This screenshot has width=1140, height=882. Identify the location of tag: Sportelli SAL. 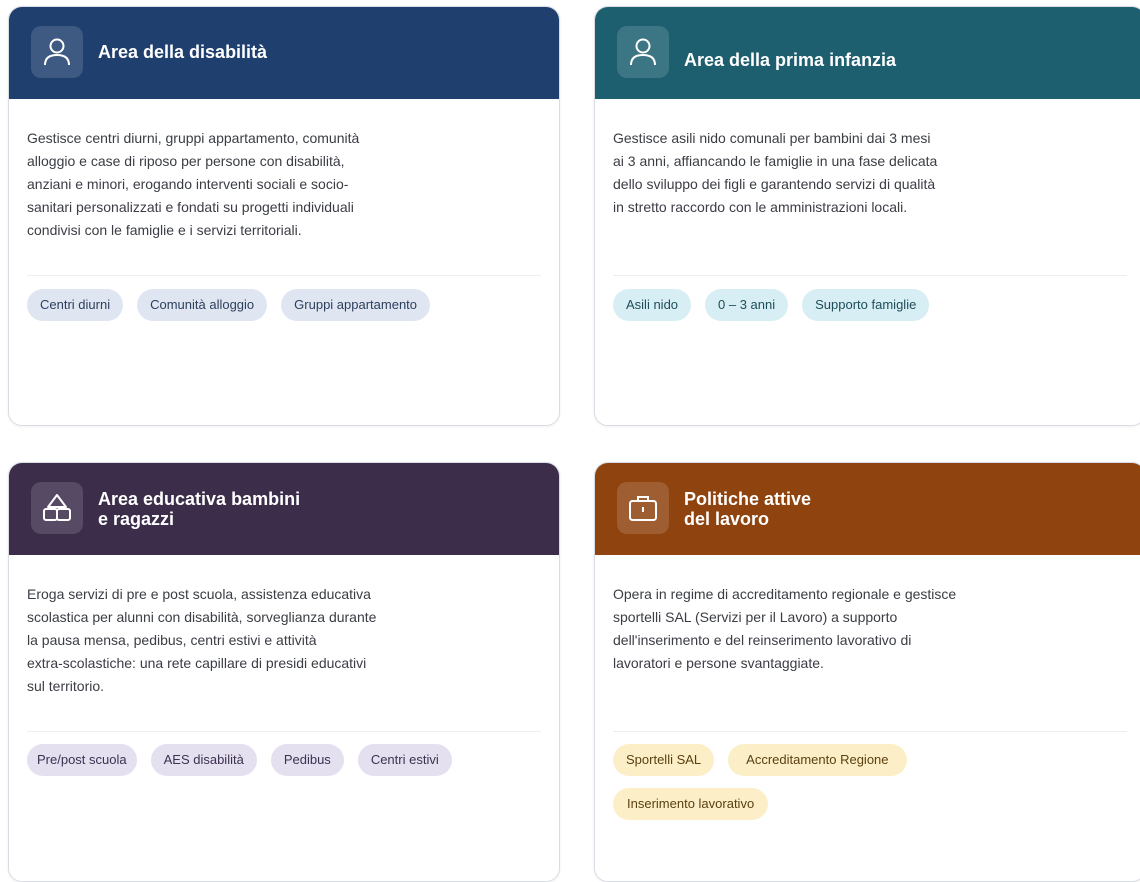
(664, 760).